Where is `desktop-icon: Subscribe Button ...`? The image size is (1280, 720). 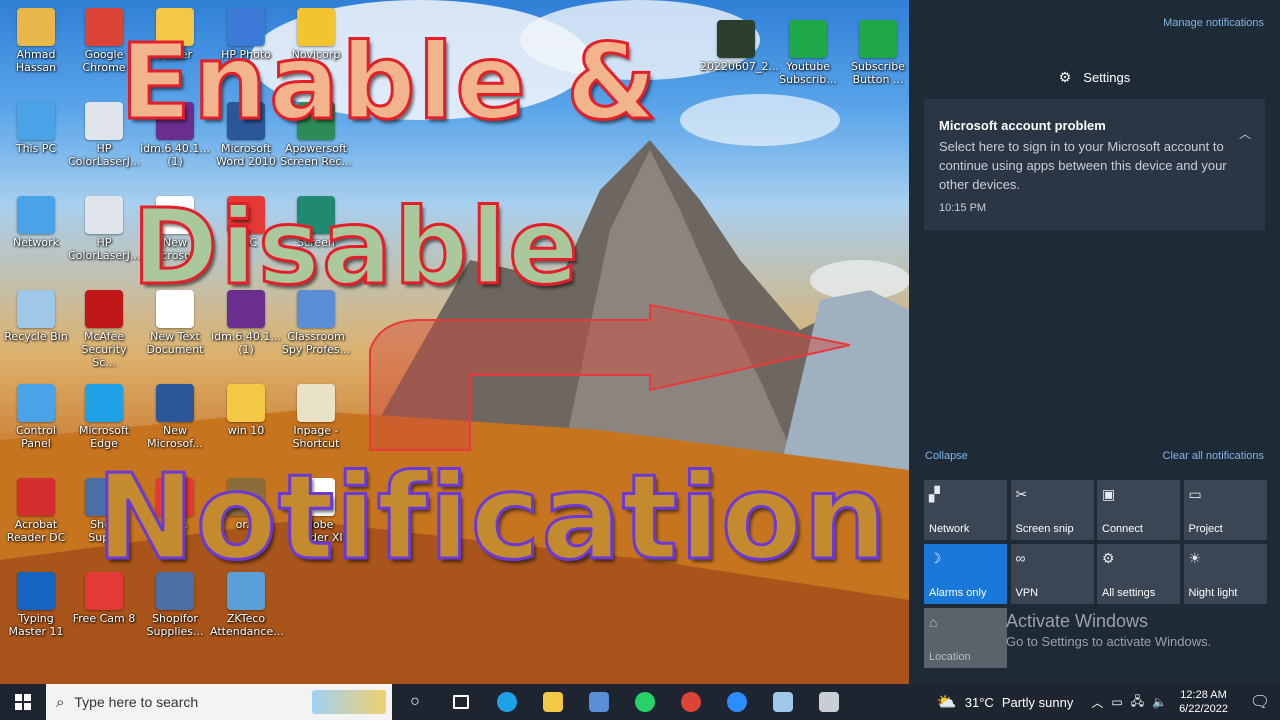
desktop-icon: Subscribe Button ... is located at coordinates (875, 53).